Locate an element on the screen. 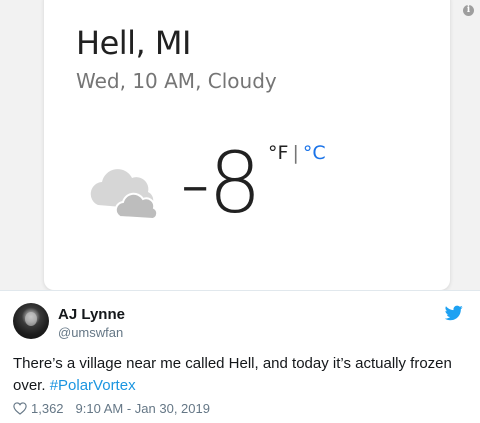 The image size is (480, 423). heart-icon is located at coordinates (20, 408).